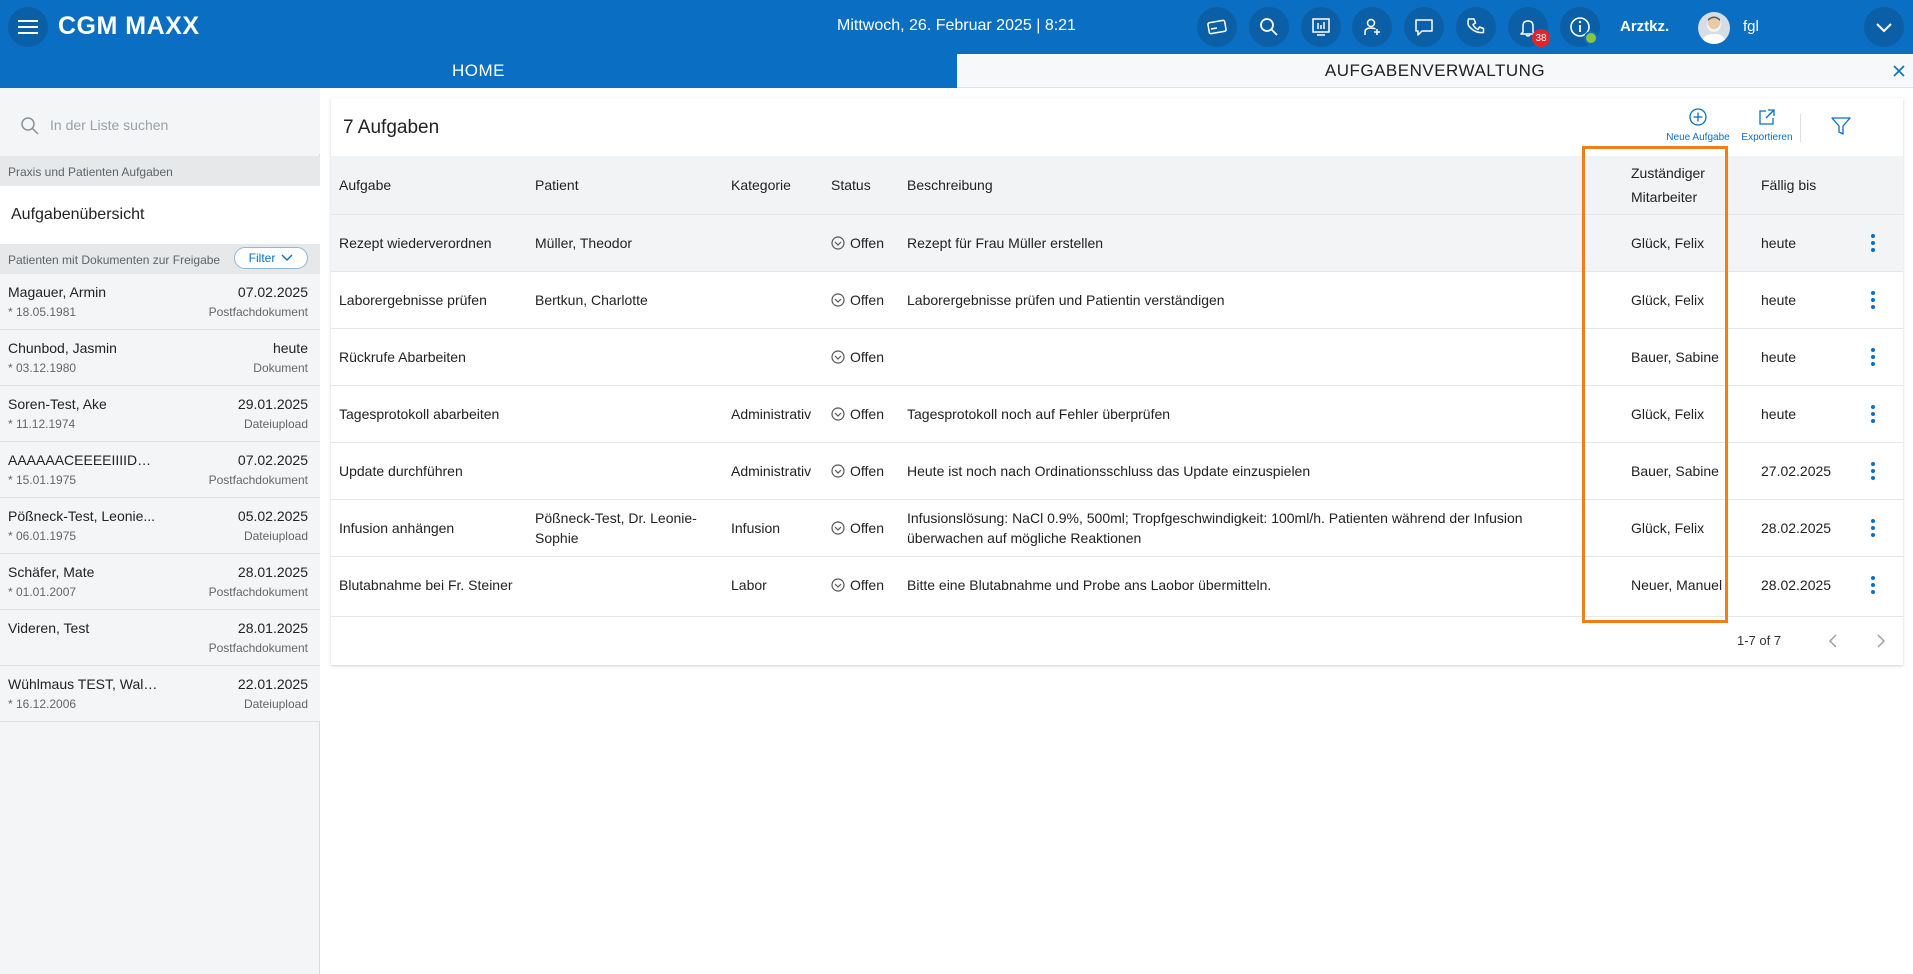 The height and width of the screenshot is (974, 1913). What do you see at coordinates (57, 292) in the screenshot?
I see `patient-name: Magauer, Armin` at bounding box center [57, 292].